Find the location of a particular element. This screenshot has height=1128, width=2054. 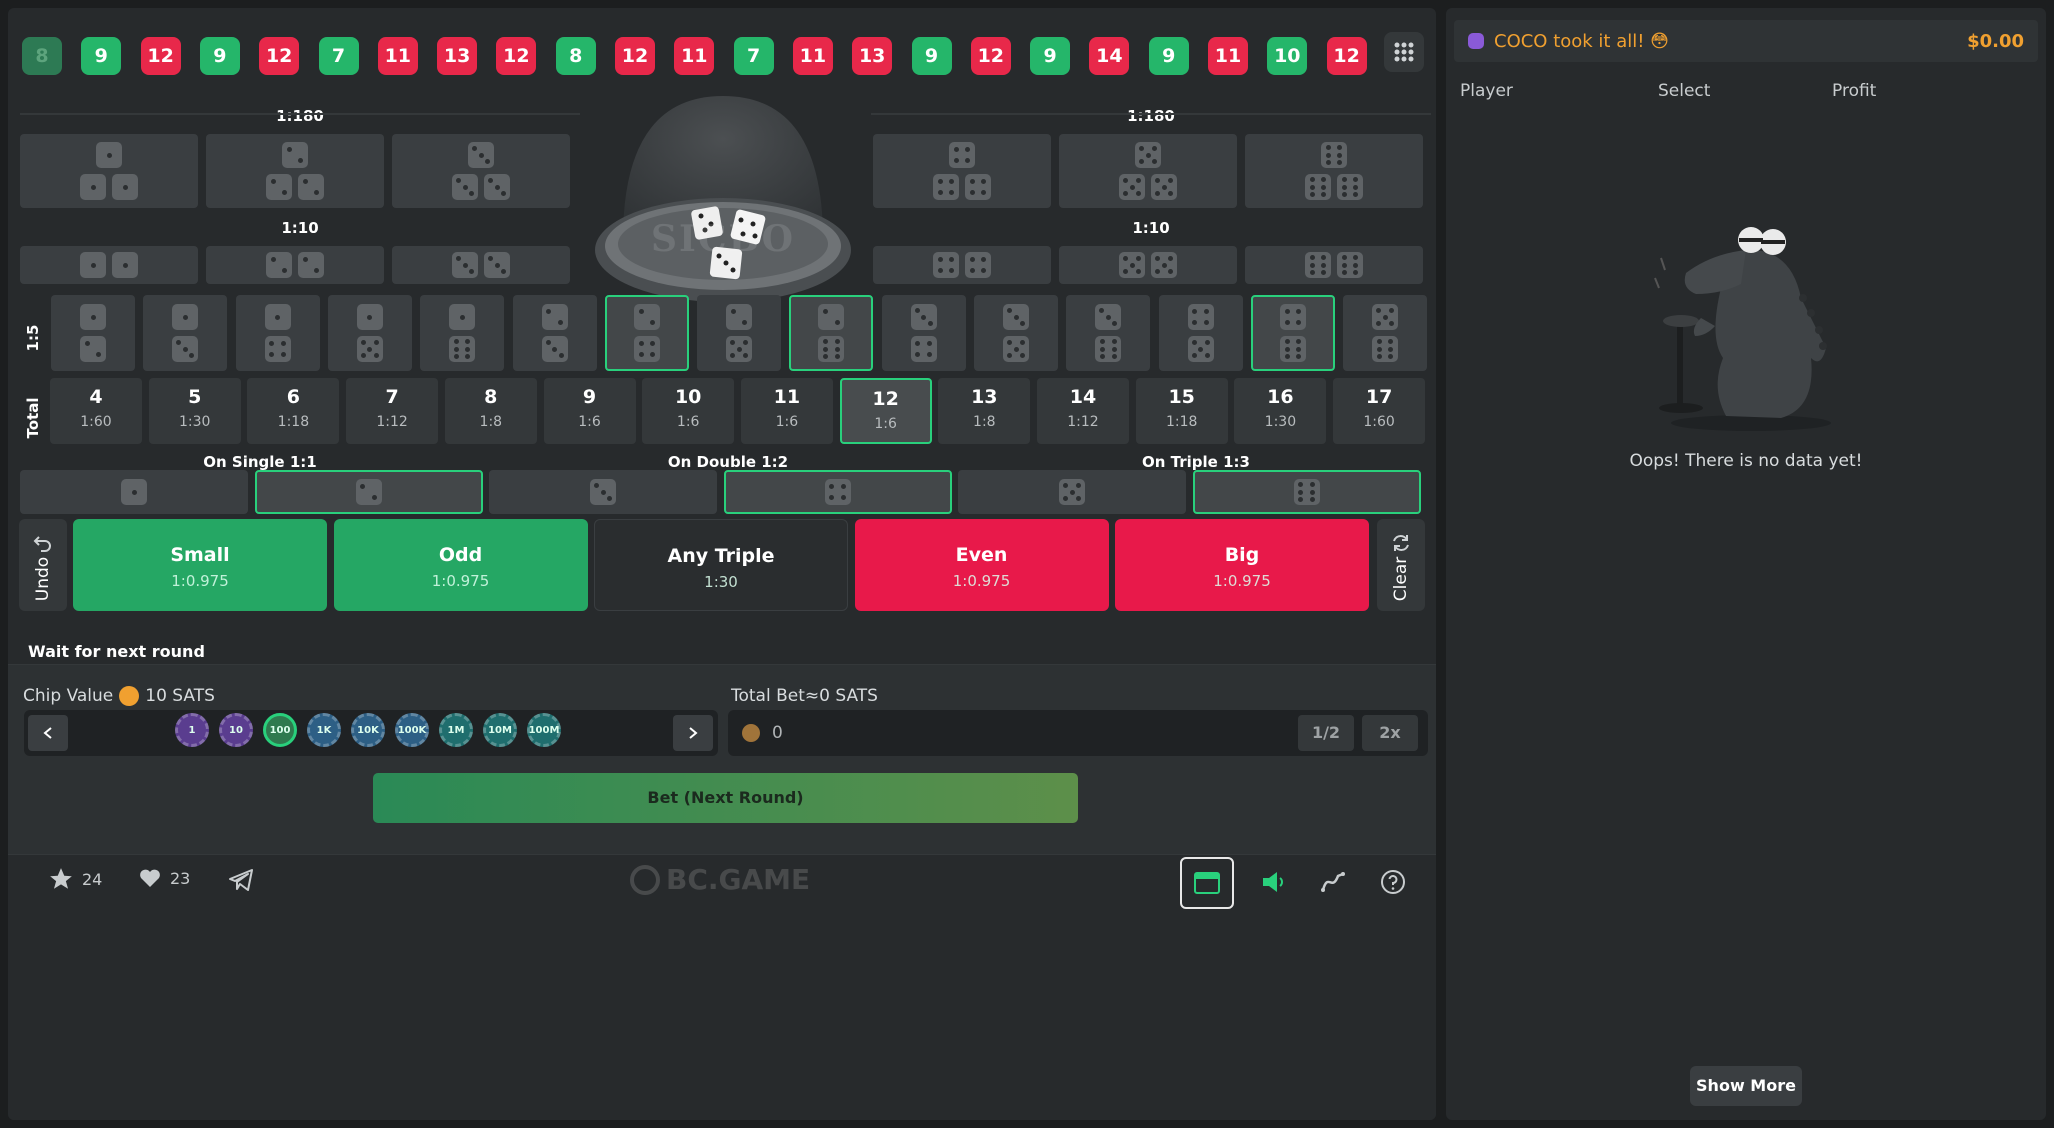

total-bet-15: 15 1:18 is located at coordinates (1181, 411).